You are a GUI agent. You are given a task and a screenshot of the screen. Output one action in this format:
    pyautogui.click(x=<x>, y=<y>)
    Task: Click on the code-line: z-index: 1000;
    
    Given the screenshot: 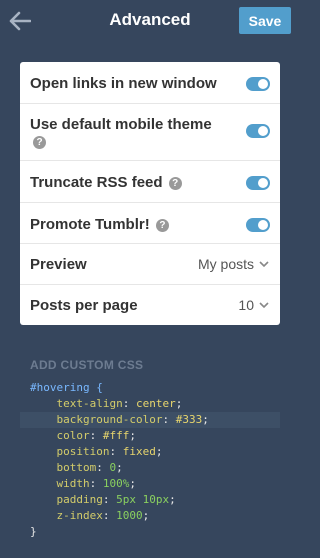 What is the action you would take?
    pyautogui.click(x=103, y=515)
    